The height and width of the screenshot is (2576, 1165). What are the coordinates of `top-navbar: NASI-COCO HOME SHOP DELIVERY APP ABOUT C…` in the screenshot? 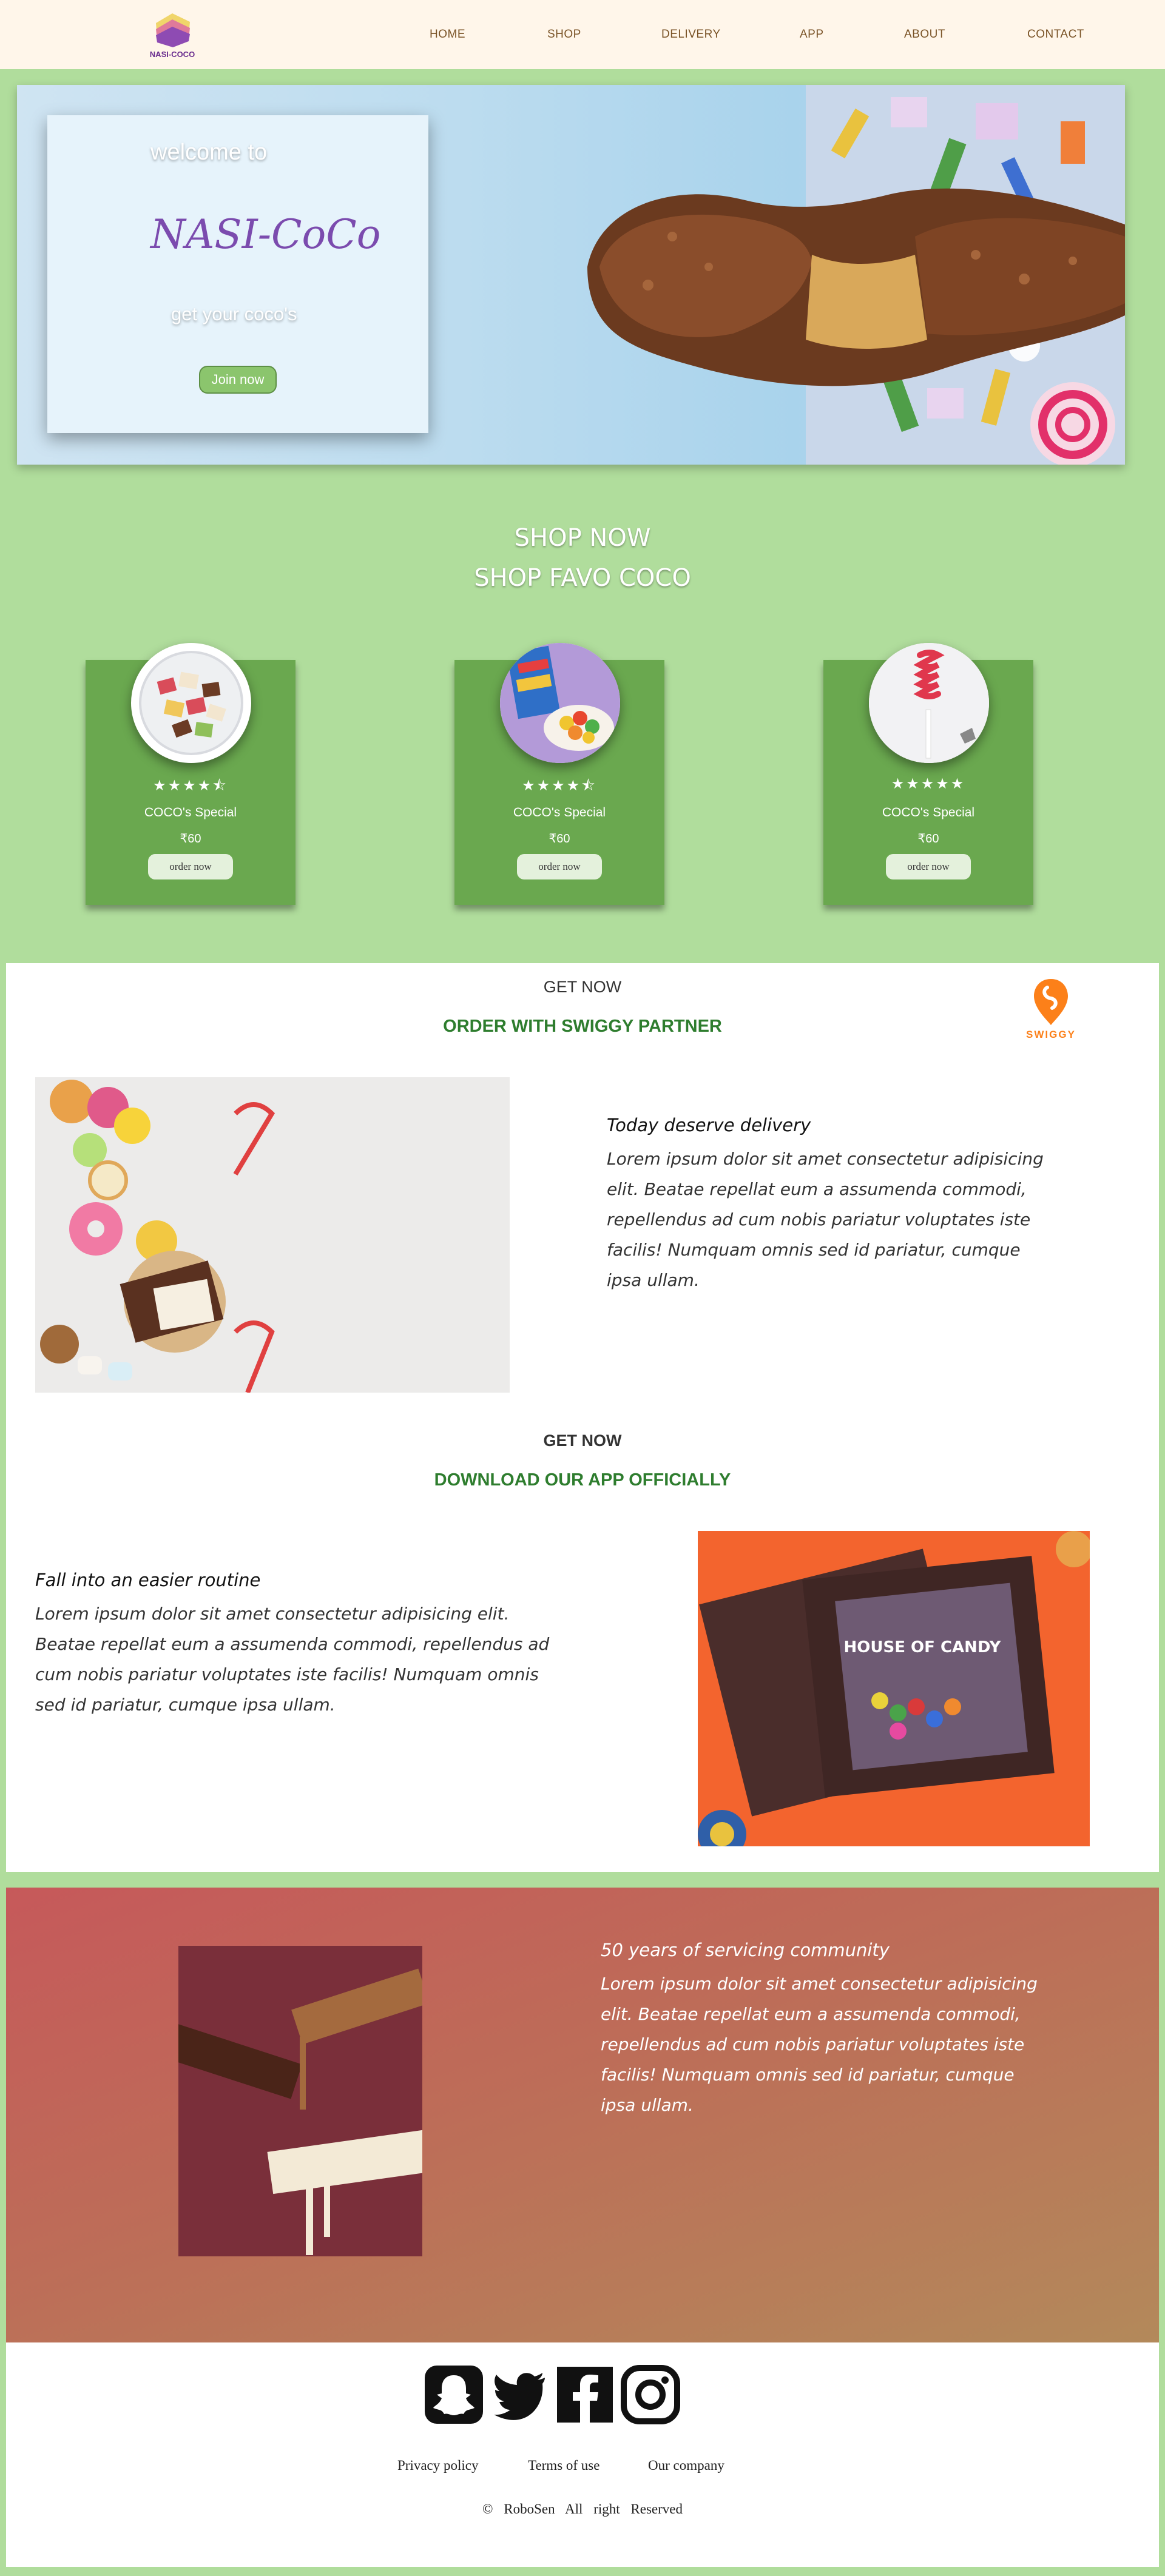 It's located at (582, 34).